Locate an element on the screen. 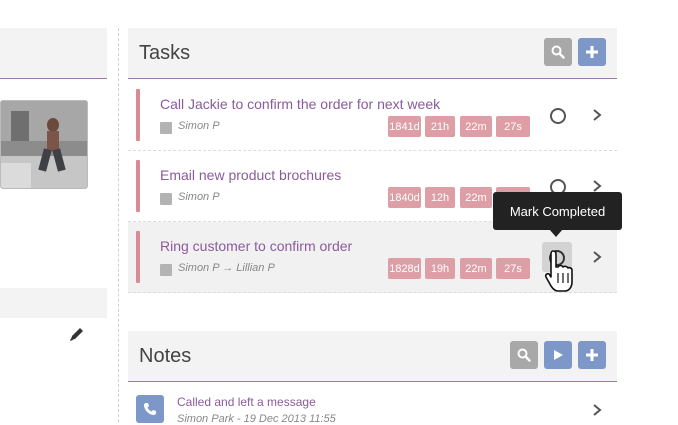  task-assignee: Simon P → Lillian P is located at coordinates (226, 268).